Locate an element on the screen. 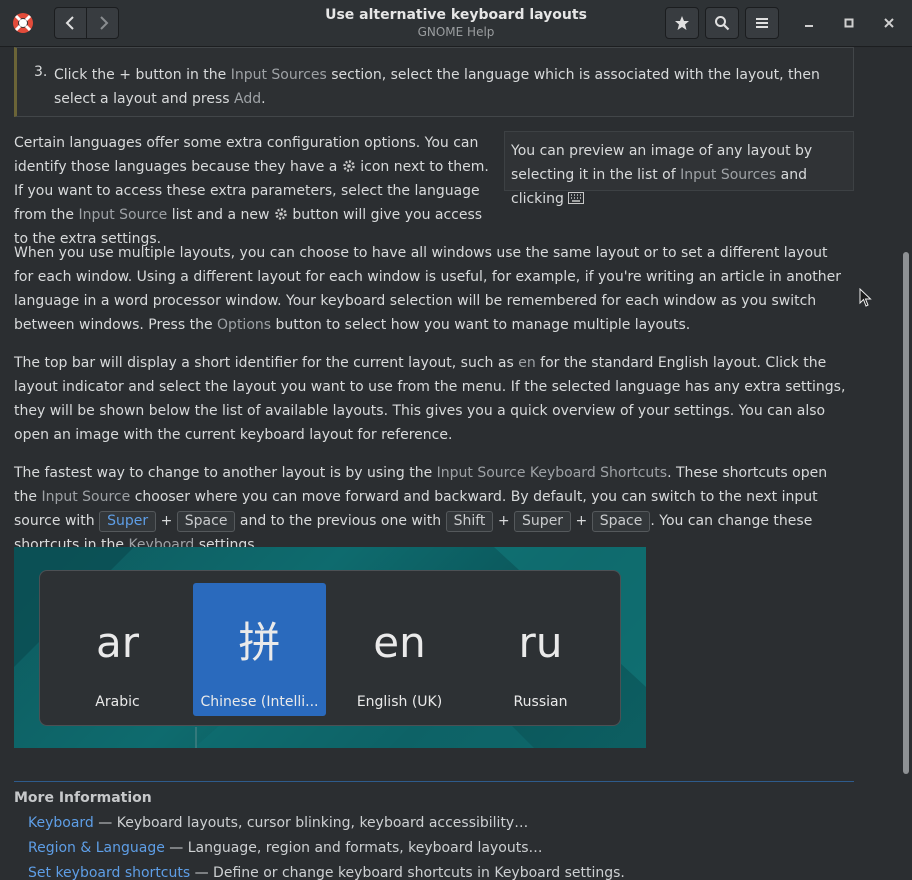 This screenshot has height=880, width=912. para-text: list and a new is located at coordinates (220, 215).